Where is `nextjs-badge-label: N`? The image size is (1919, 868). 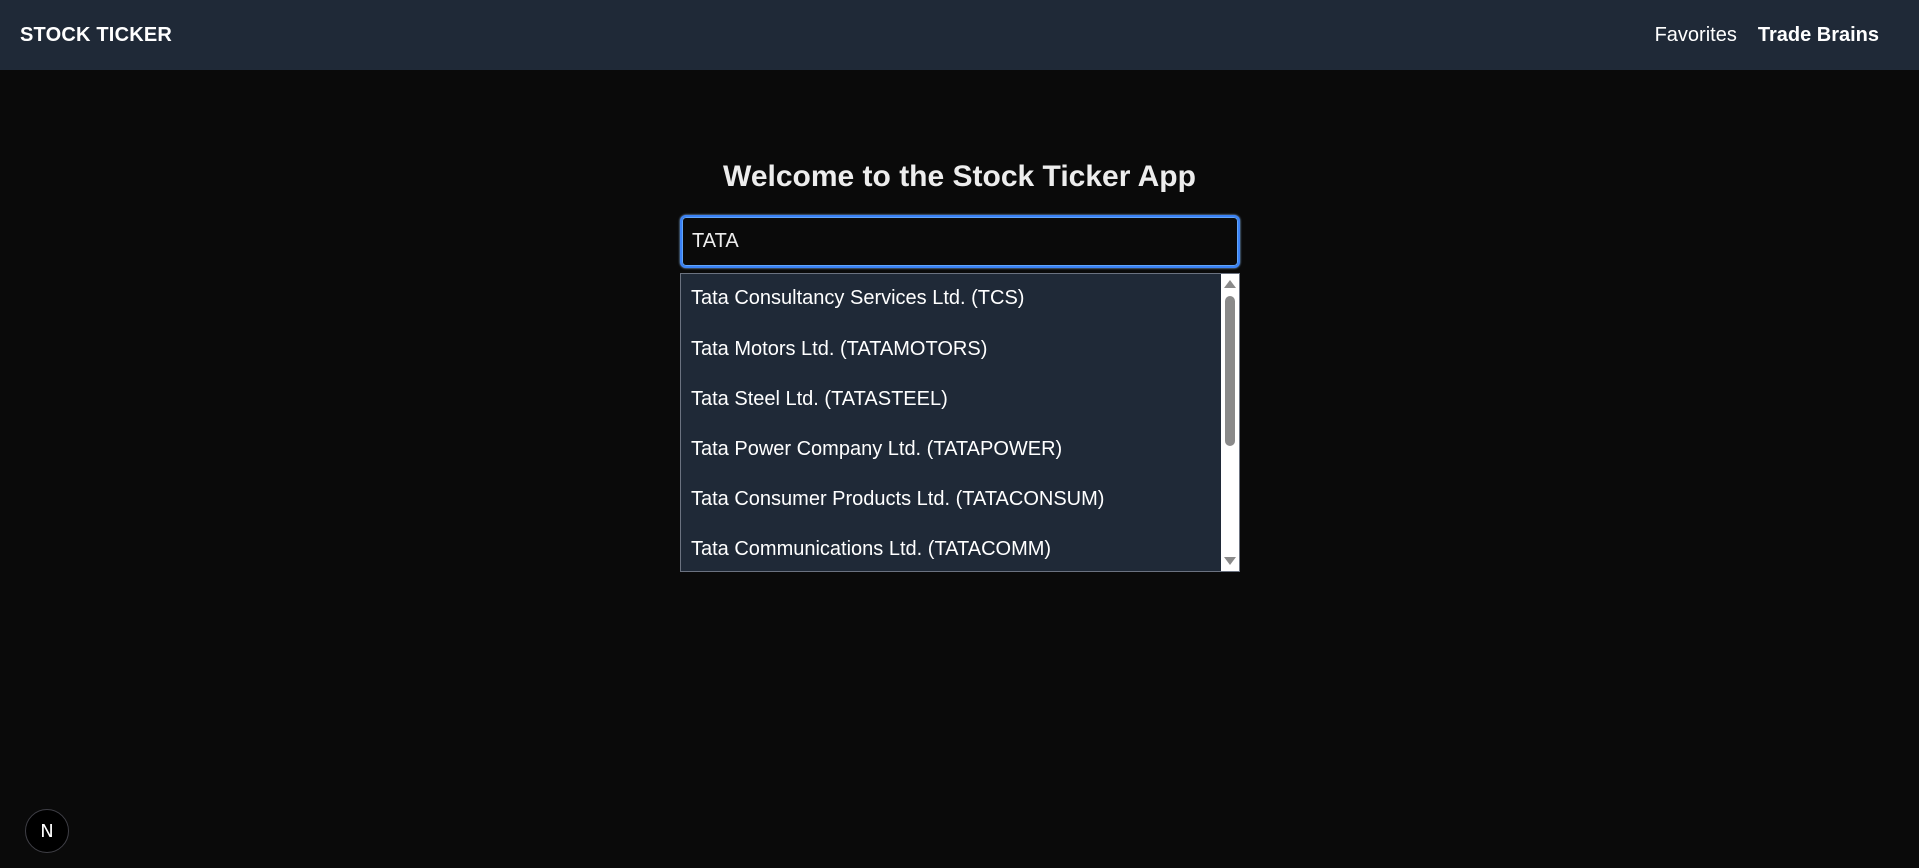 nextjs-badge-label: N is located at coordinates (47, 831).